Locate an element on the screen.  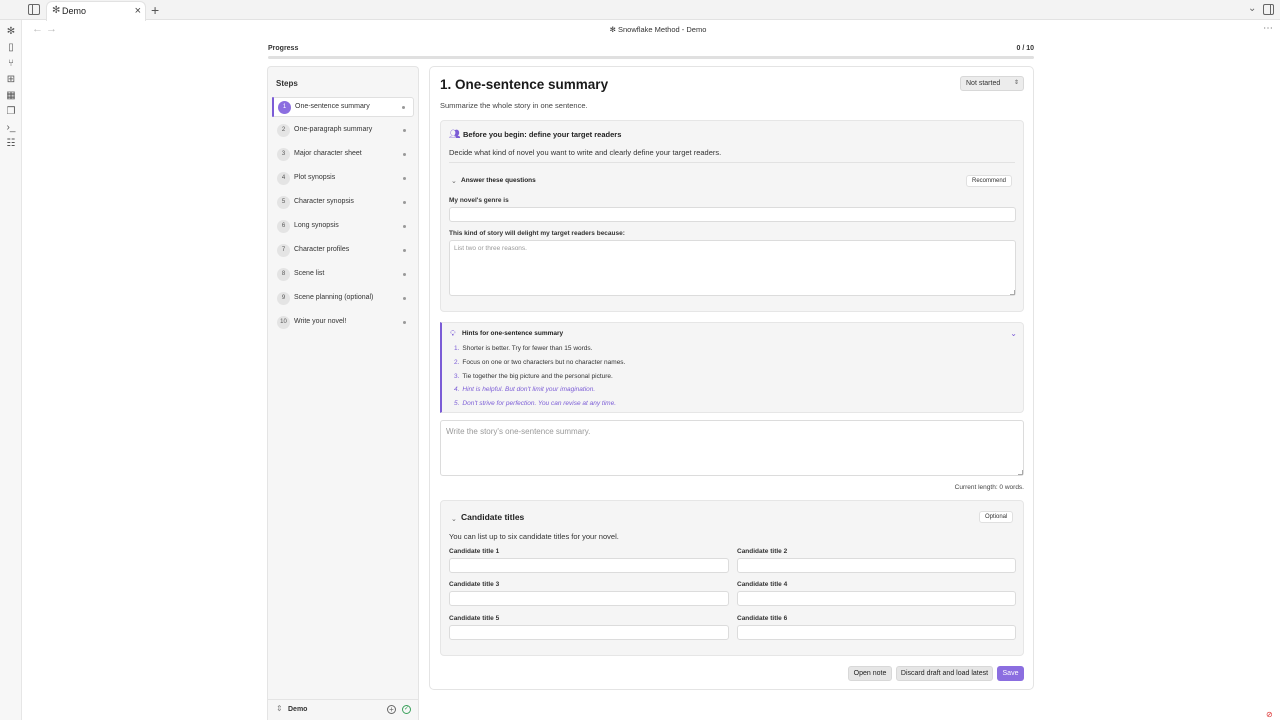
candidate-title-label: Candidate title 3 is located at coordinates (474, 584).